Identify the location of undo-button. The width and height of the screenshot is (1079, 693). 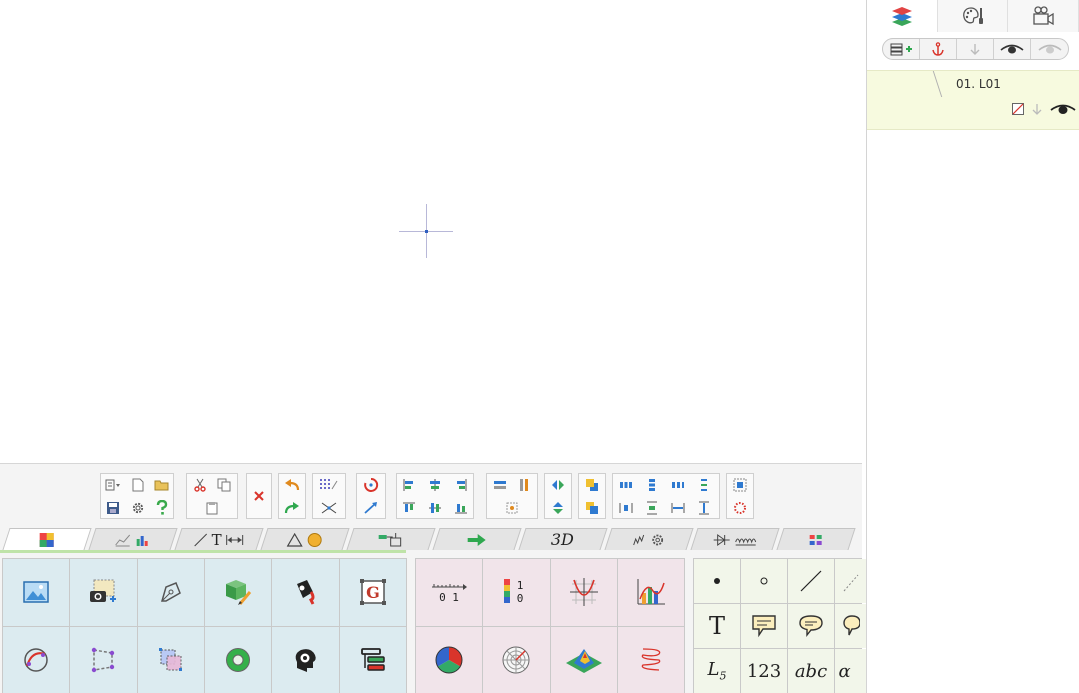
(292, 485).